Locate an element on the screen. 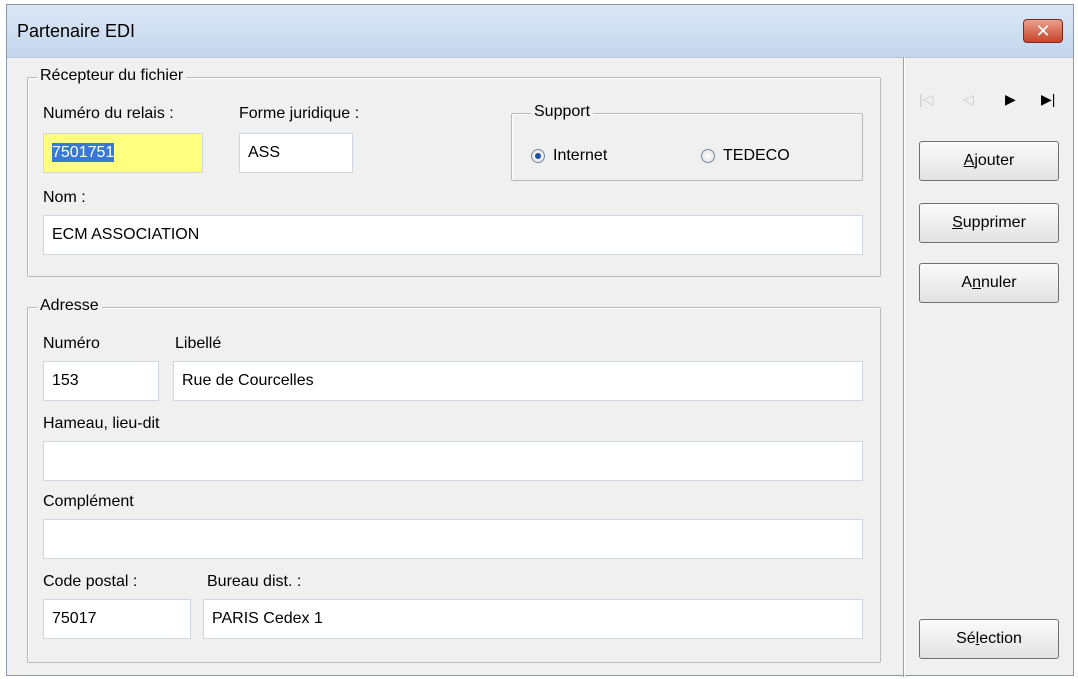 The width and height of the screenshot is (1078, 679). radio-checked-icon is located at coordinates (538, 156).